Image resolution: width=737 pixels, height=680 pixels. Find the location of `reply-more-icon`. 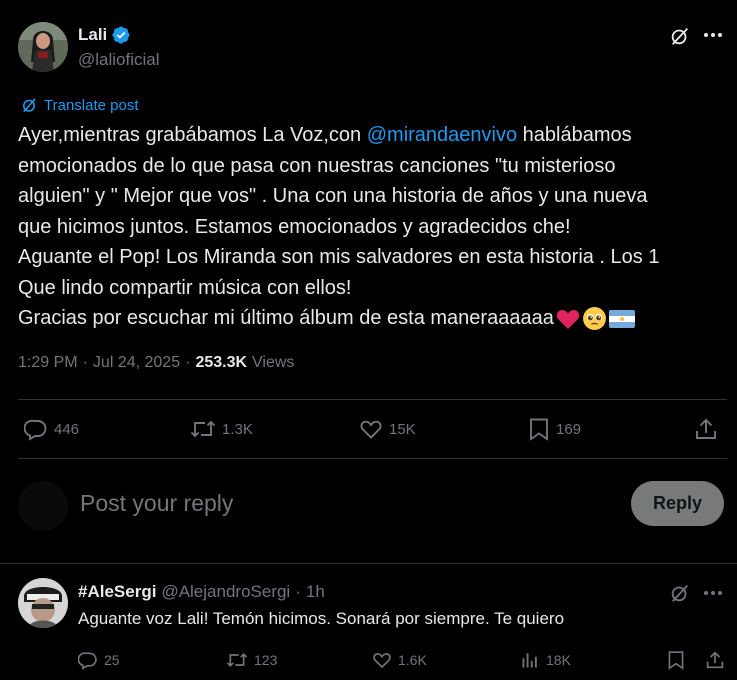

reply-more-icon is located at coordinates (713, 593).